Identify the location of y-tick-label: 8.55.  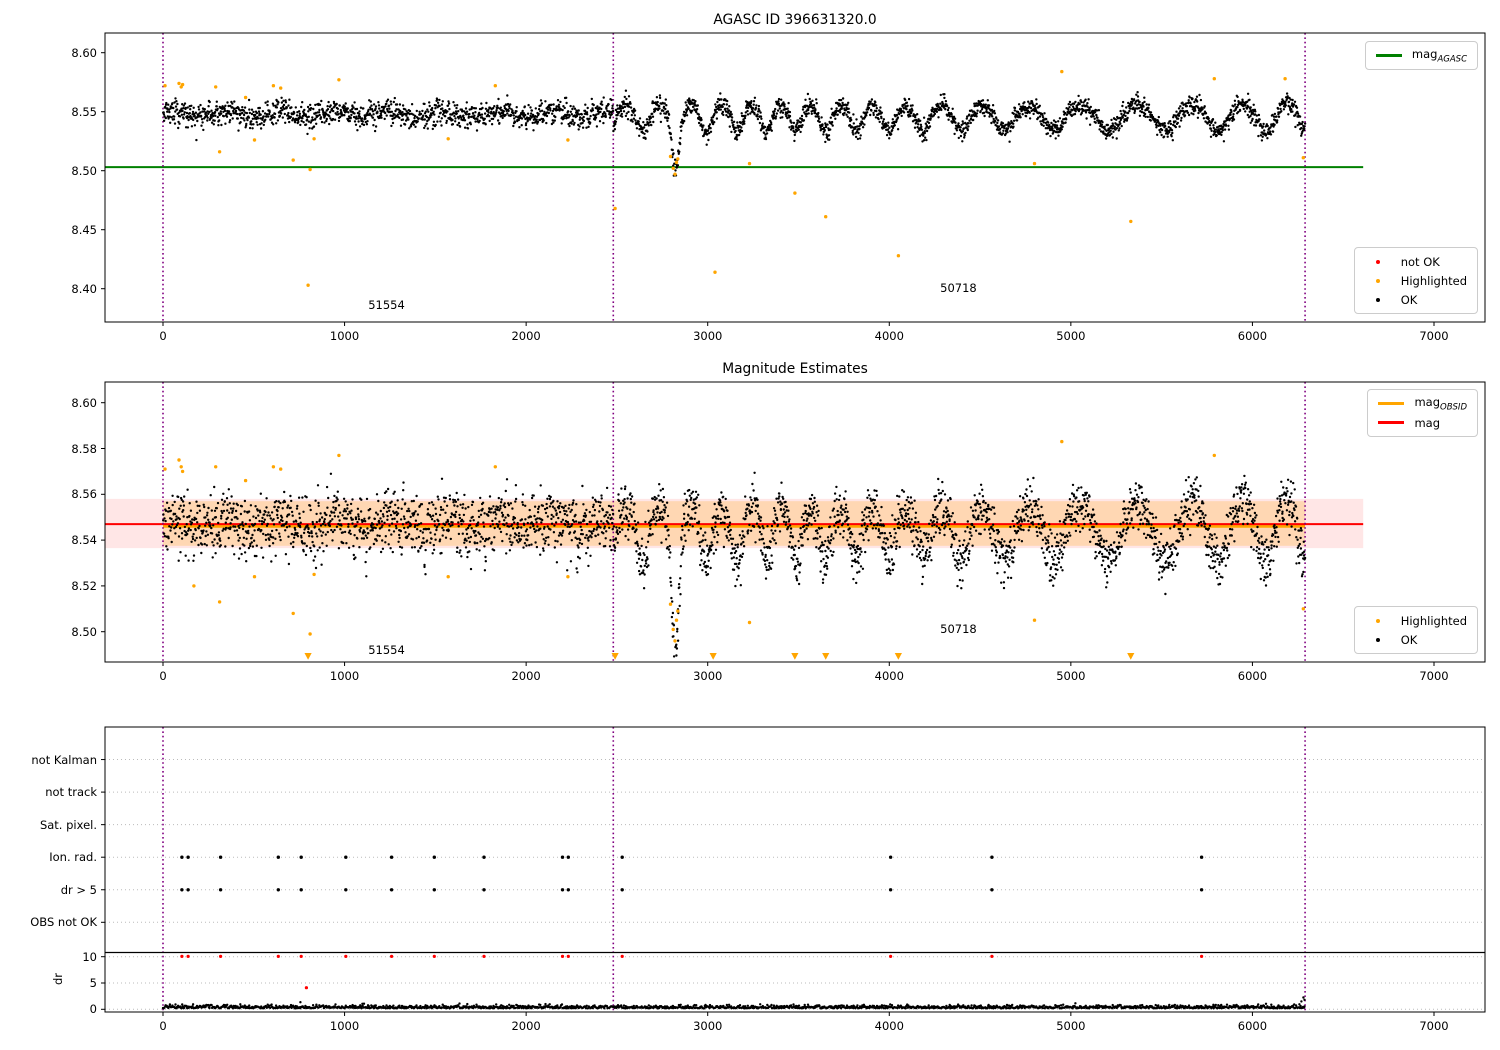
(84, 111).